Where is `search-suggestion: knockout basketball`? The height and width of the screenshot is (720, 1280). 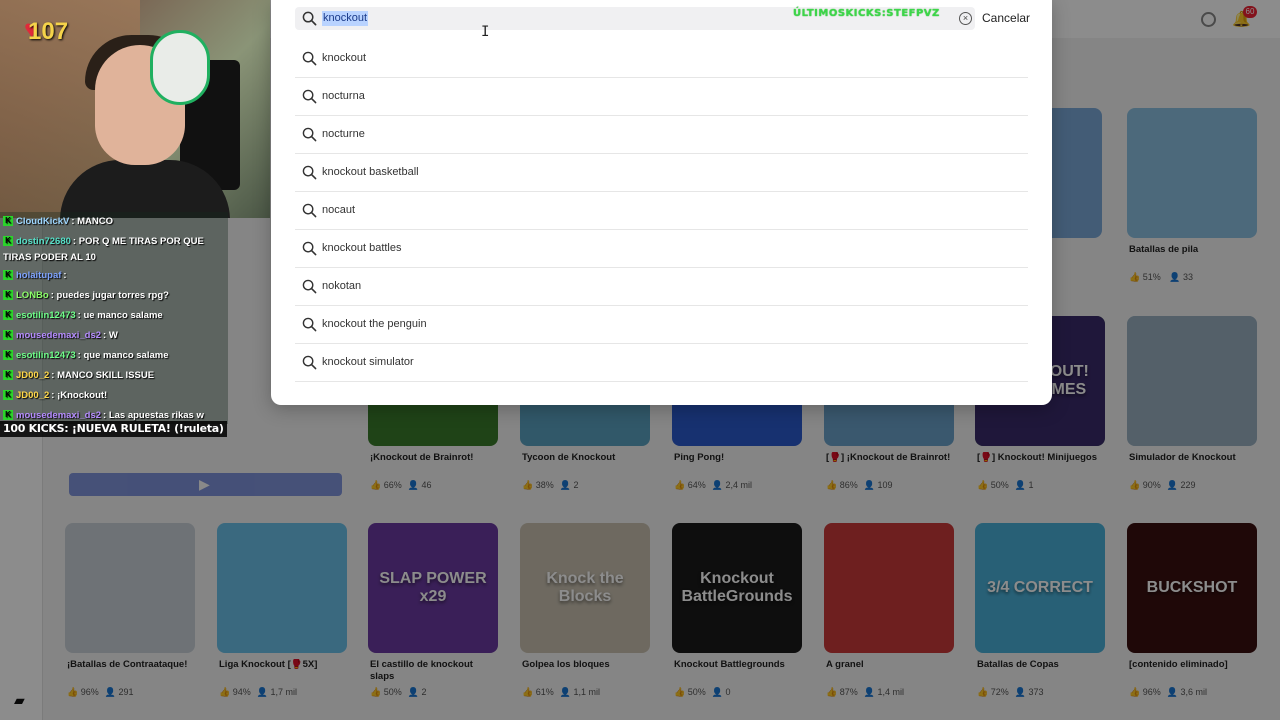 search-suggestion: knockout basketball is located at coordinates (661, 173).